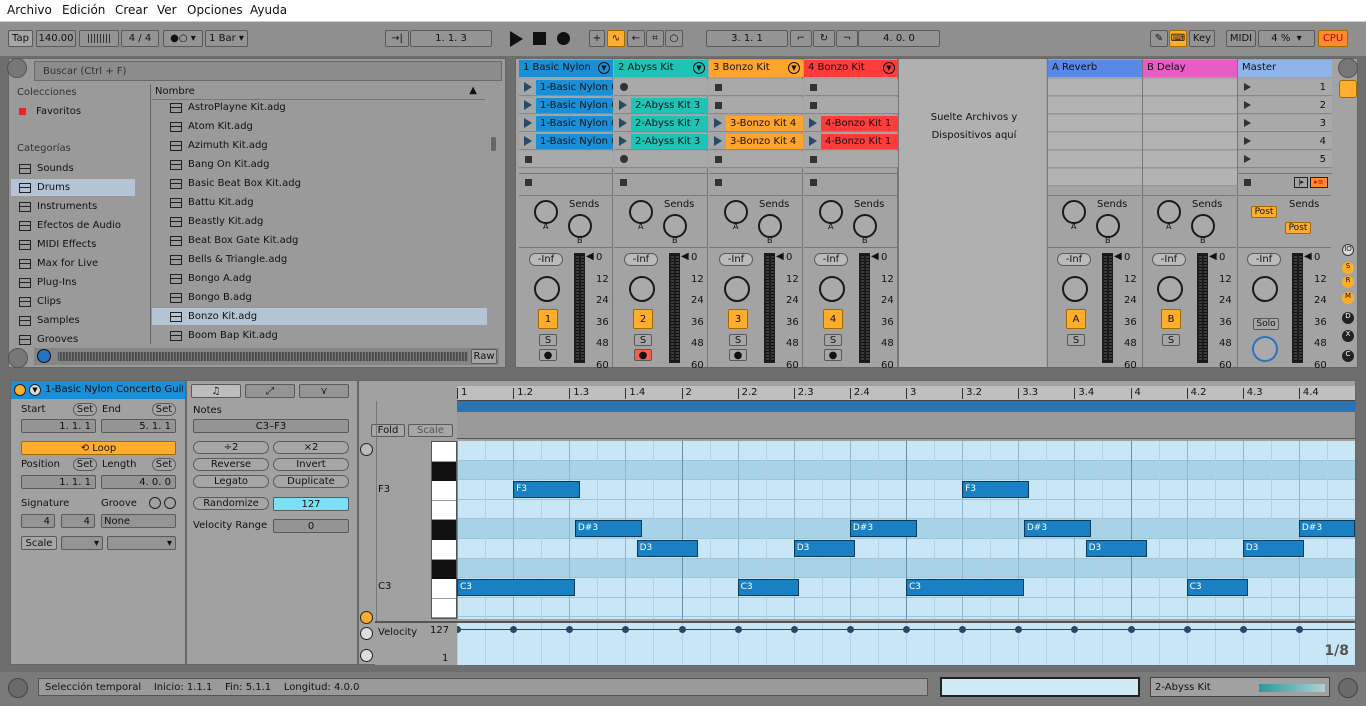 This screenshot has width=1366, height=706. I want to click on clip-slot: 2-Abyss Kit 7, so click(661, 123).